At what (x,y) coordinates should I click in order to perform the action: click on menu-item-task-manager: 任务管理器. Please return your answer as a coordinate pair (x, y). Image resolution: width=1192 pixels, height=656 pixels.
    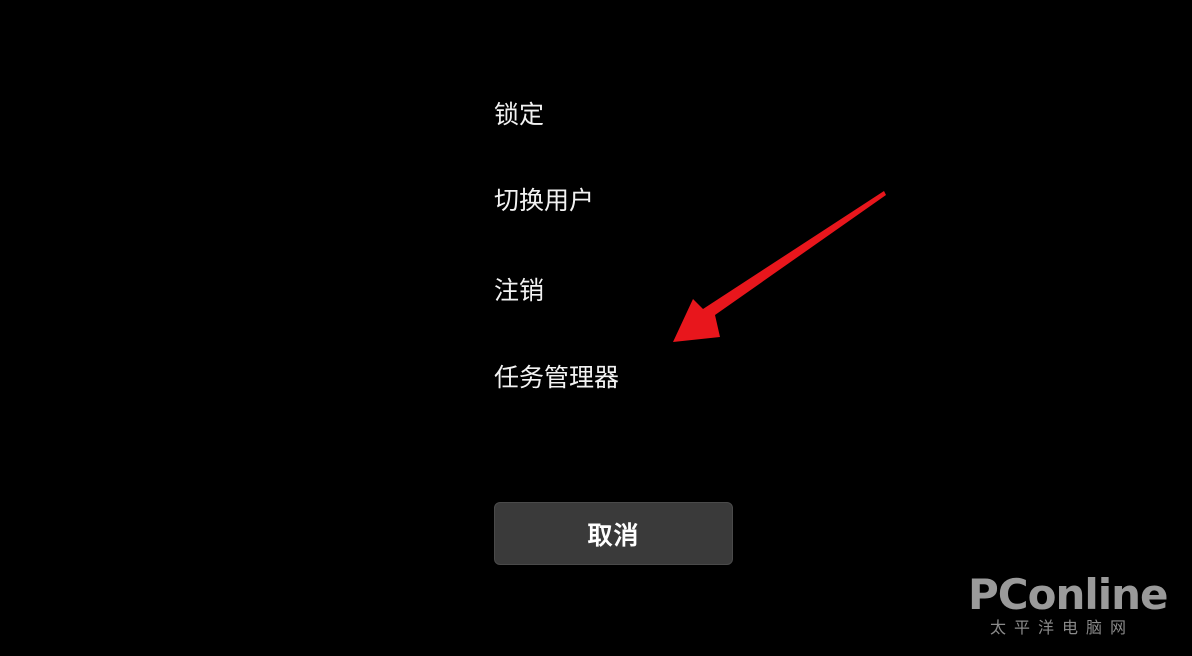
    Looking at the image, I should click on (556, 378).